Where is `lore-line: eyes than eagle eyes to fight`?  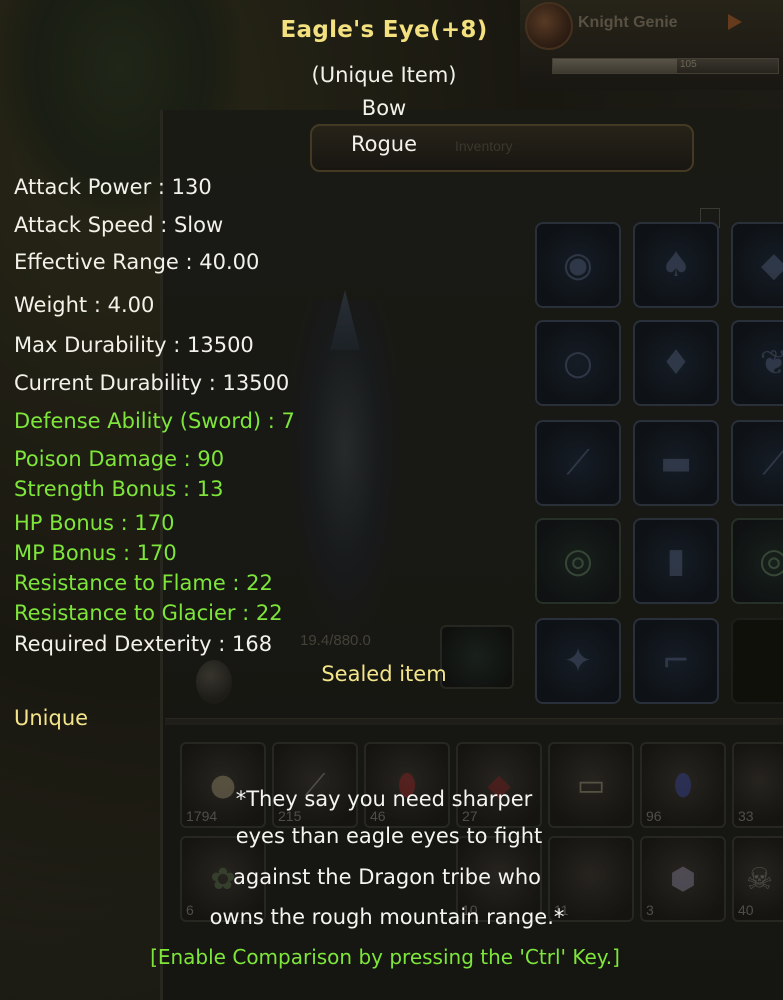
lore-line: eyes than eagle eyes to fight is located at coordinates (389, 836).